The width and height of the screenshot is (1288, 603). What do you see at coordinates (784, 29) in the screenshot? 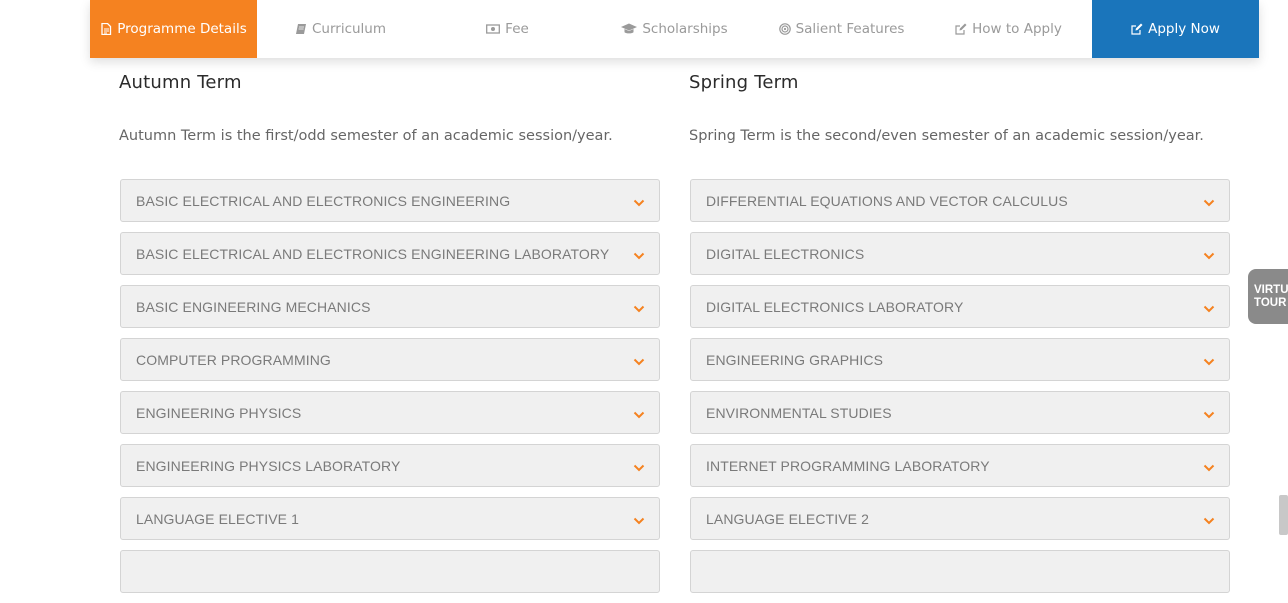
I see `target-icon` at bounding box center [784, 29].